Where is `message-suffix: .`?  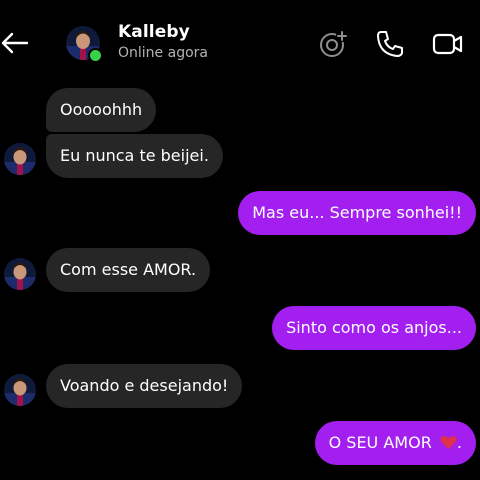
message-suffix: . is located at coordinates (459, 442).